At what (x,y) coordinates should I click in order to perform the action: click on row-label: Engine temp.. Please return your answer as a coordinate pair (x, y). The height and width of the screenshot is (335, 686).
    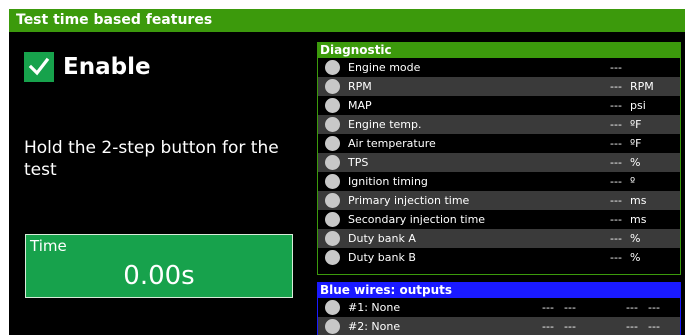
    Looking at the image, I should click on (385, 124).